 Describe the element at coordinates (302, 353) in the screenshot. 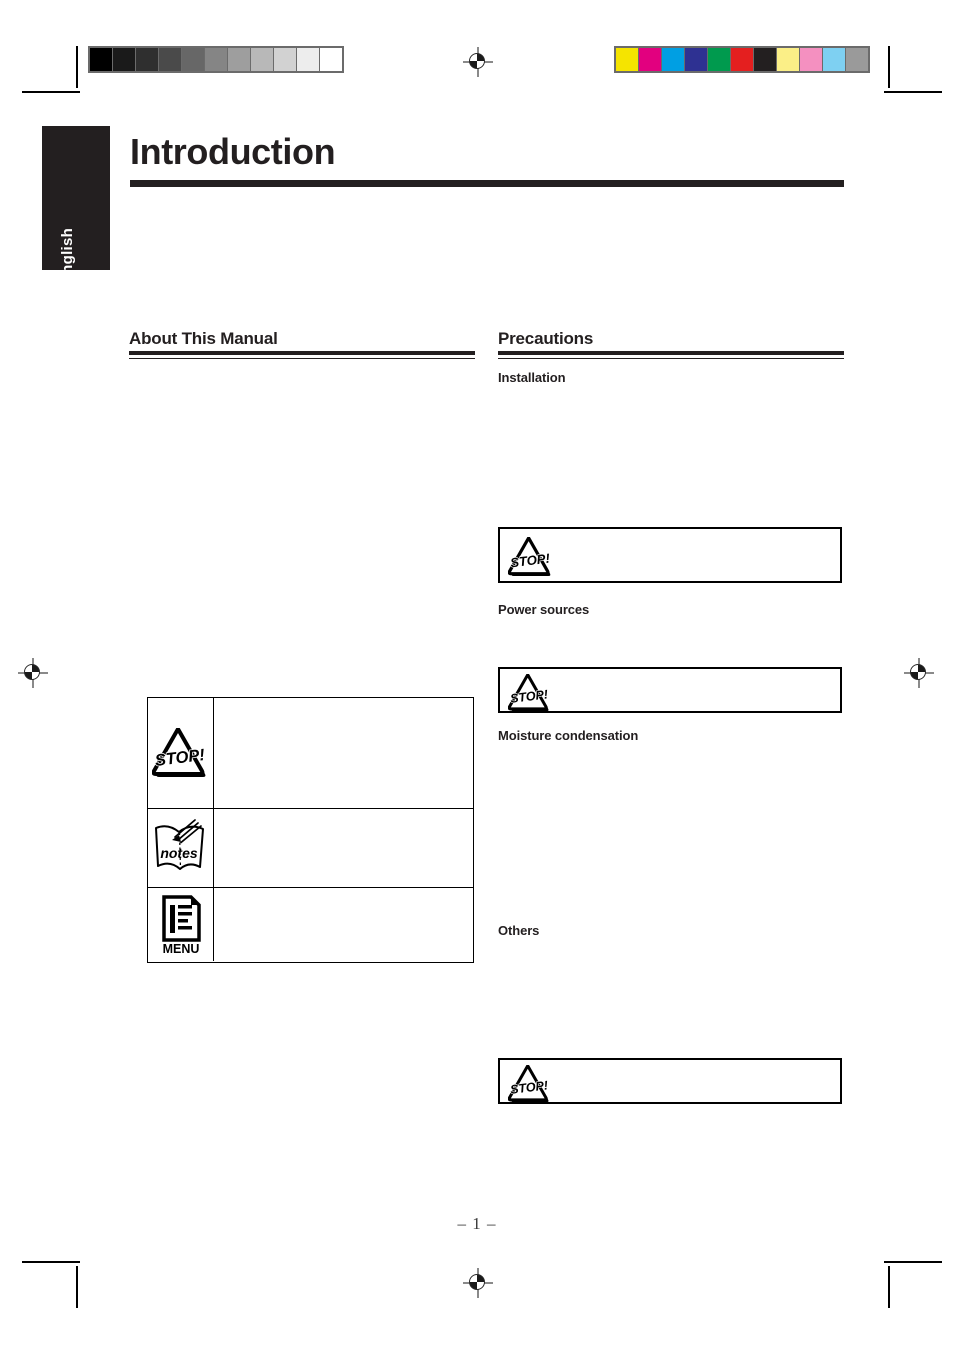

I see `section-rule-thick-left` at that location.